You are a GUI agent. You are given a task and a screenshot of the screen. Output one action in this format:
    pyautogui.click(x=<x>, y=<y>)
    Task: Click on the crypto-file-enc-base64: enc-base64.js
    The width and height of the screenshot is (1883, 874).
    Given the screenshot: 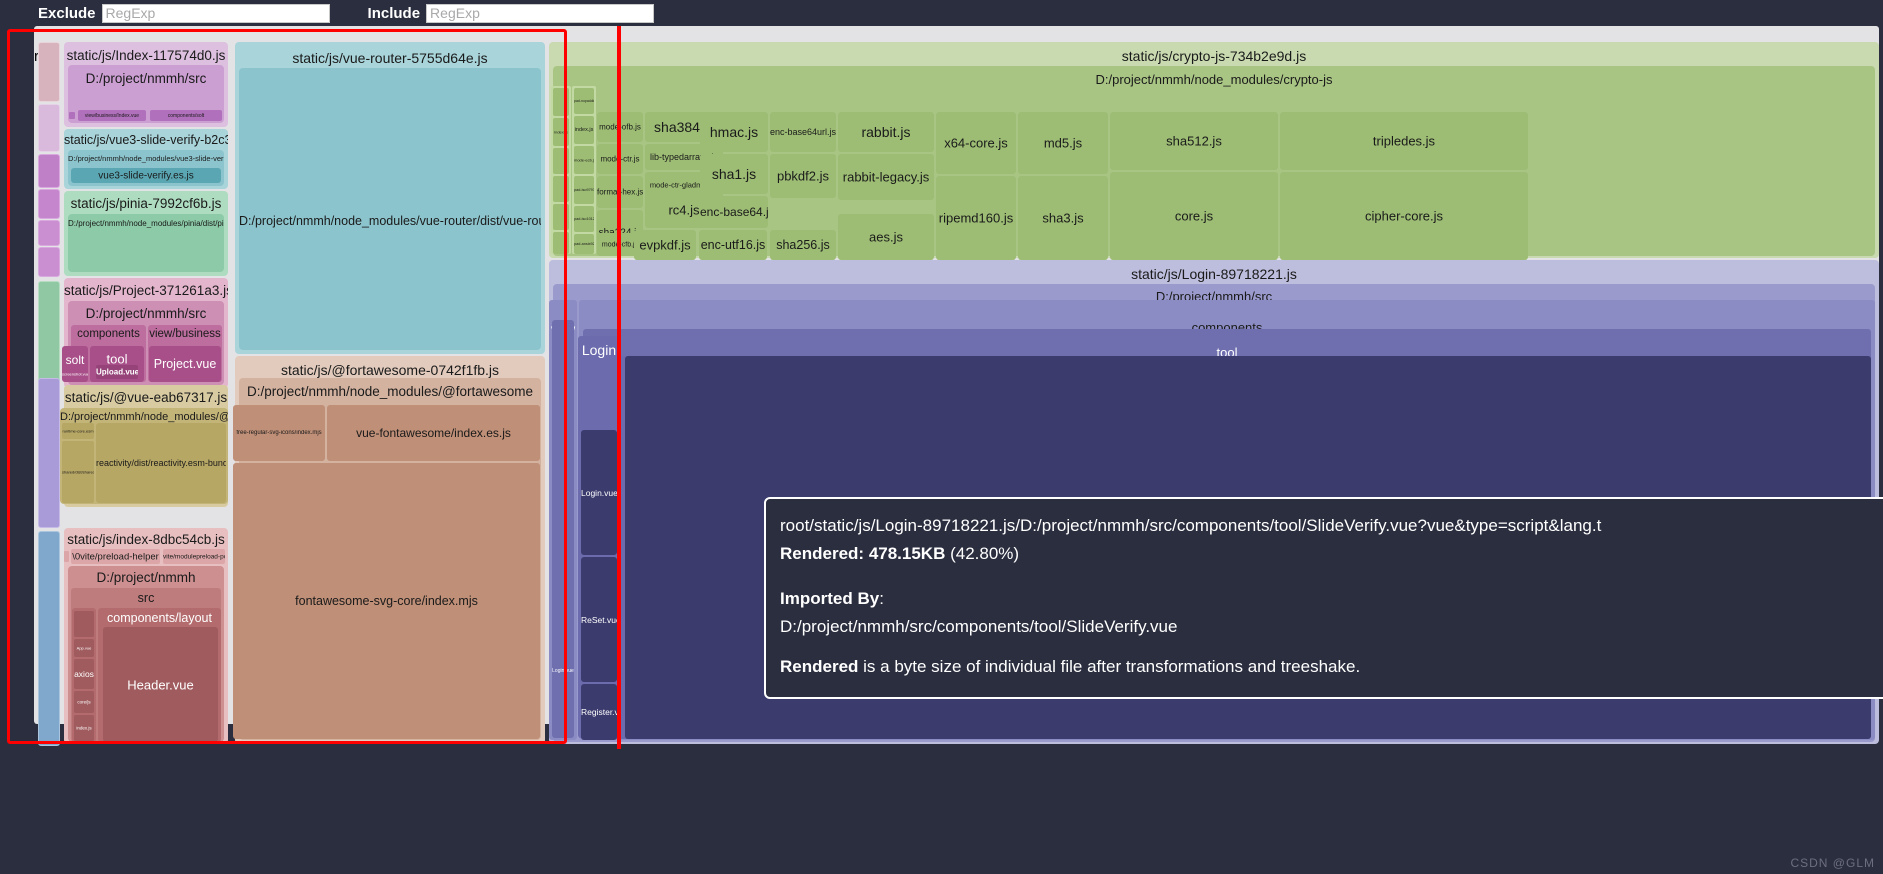 What is the action you would take?
    pyautogui.click(x=734, y=212)
    